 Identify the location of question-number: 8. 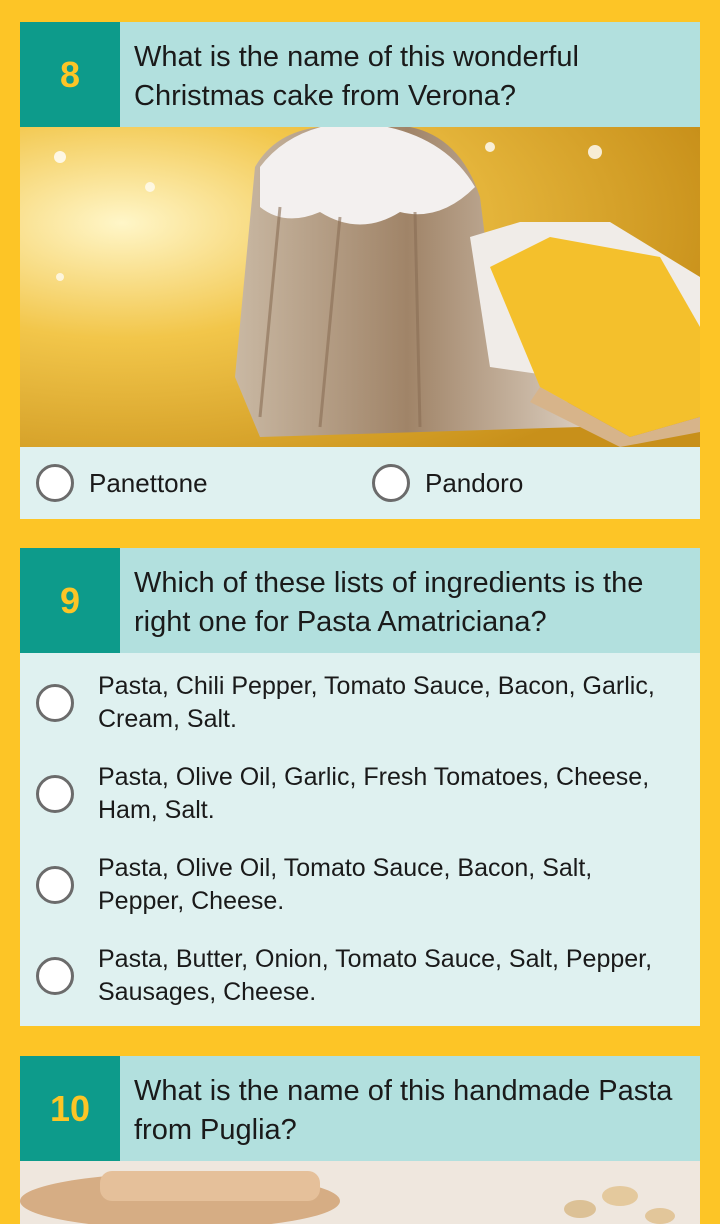
(70, 74).